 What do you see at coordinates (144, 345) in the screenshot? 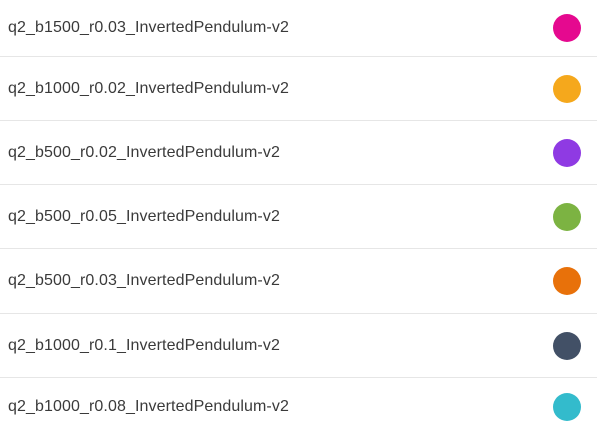
I see `run-label: q2_b1000_r0.1_InvertedPendulum-v2` at bounding box center [144, 345].